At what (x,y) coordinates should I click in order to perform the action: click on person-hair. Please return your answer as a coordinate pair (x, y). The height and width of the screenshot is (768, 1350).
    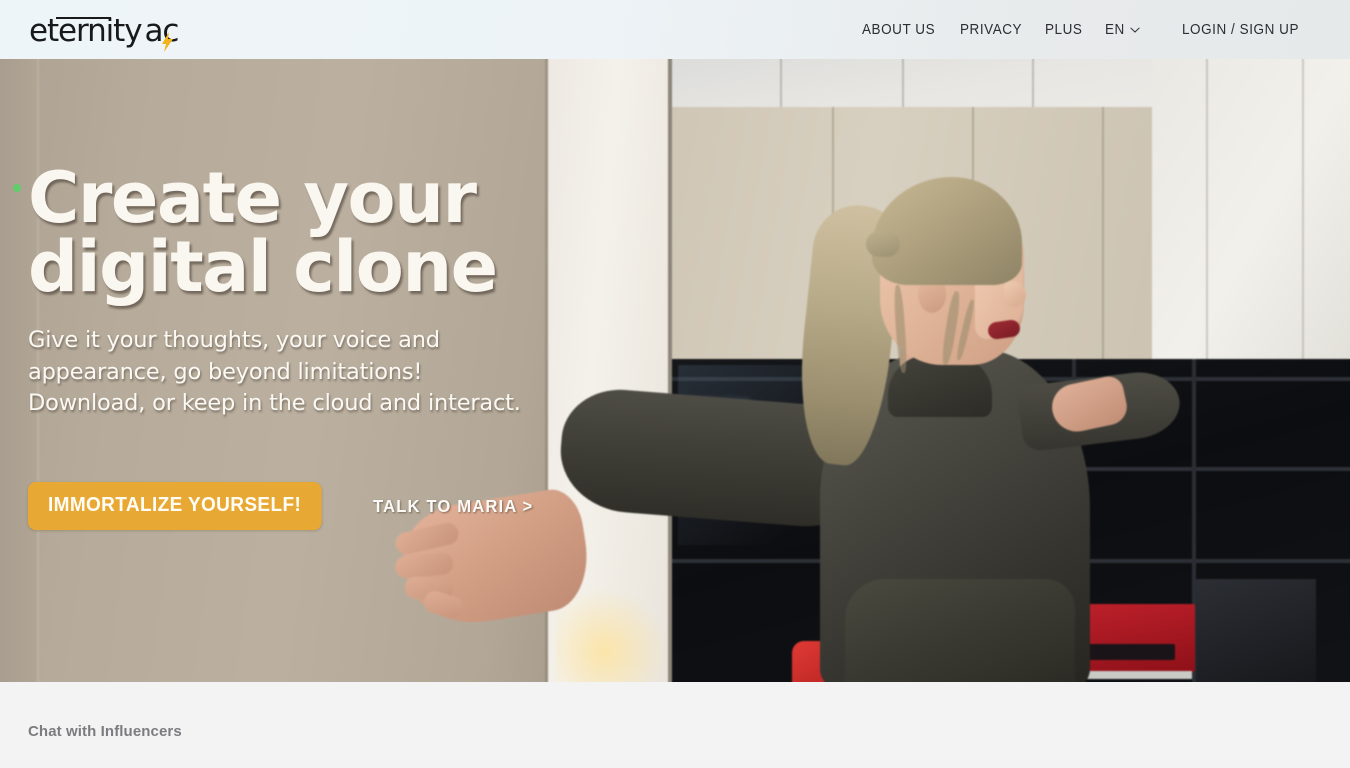
    Looking at the image, I should click on (947, 231).